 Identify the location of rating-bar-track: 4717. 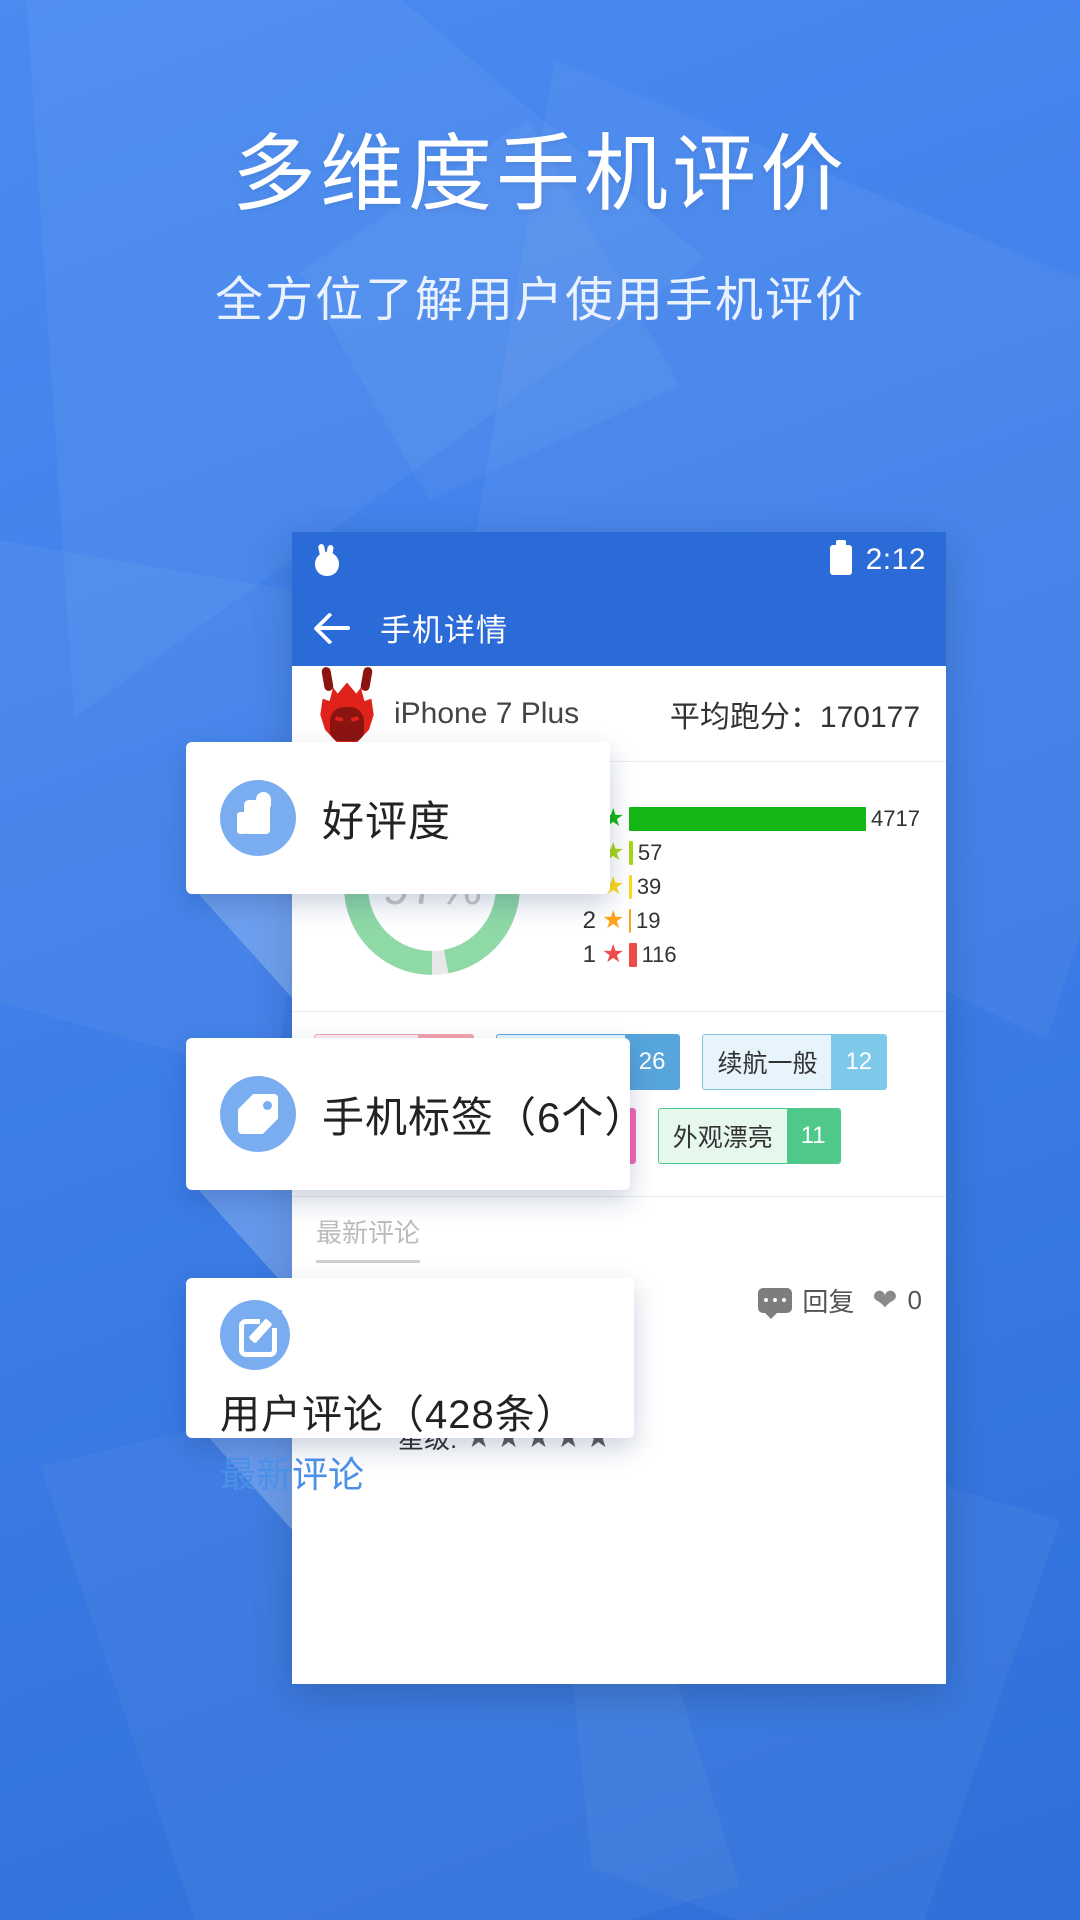
(774, 818).